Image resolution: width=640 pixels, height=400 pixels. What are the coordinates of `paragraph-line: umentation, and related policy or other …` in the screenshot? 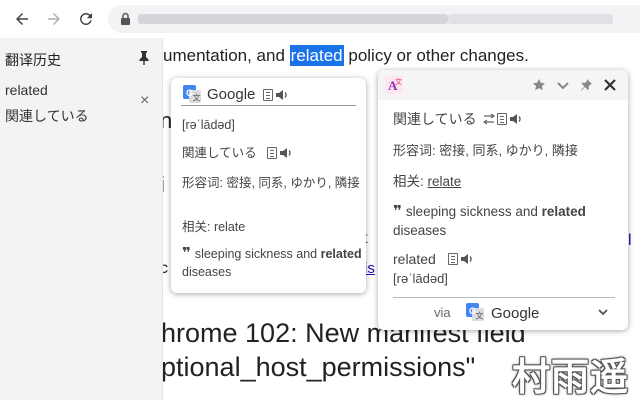 It's located at (346, 55).